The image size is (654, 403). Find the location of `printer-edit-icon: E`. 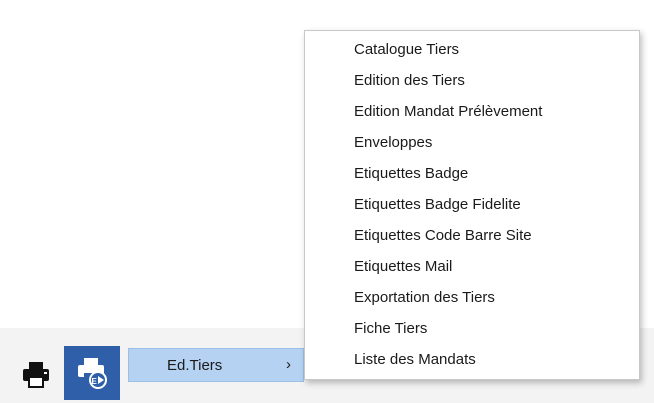

printer-edit-icon: E is located at coordinates (92, 373).